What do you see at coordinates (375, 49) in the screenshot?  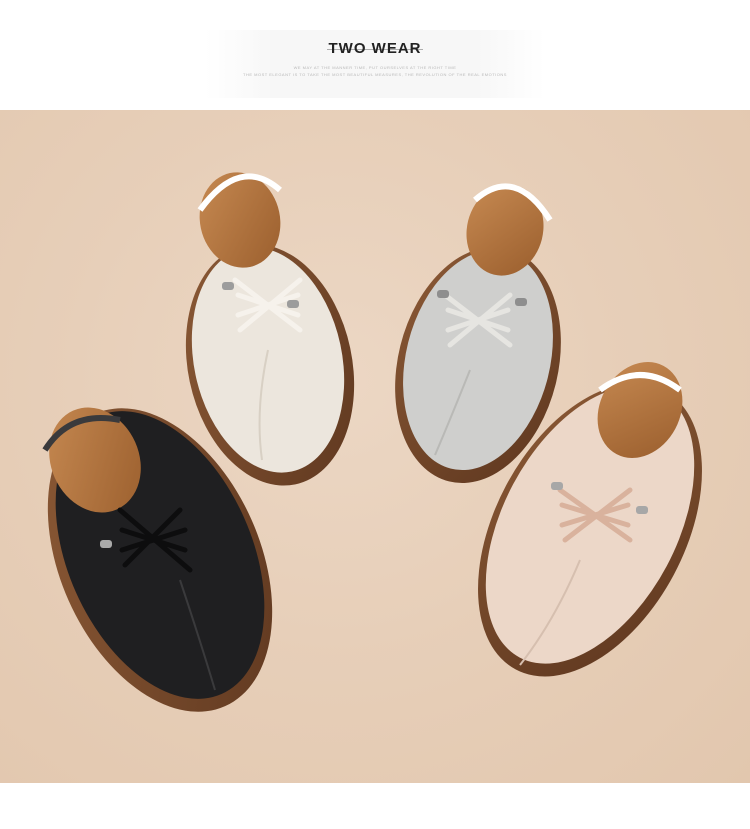 I see `title-strike-line` at bounding box center [375, 49].